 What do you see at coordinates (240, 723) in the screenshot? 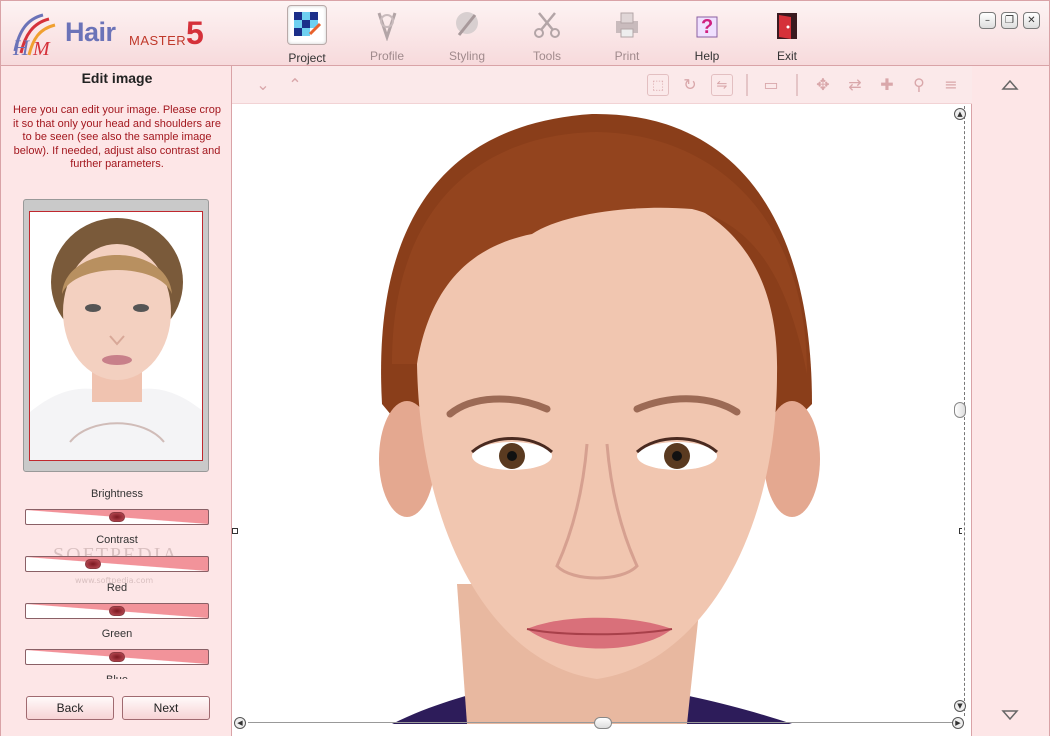
I see `scroll-left-arrow-icon: ◀` at bounding box center [240, 723].